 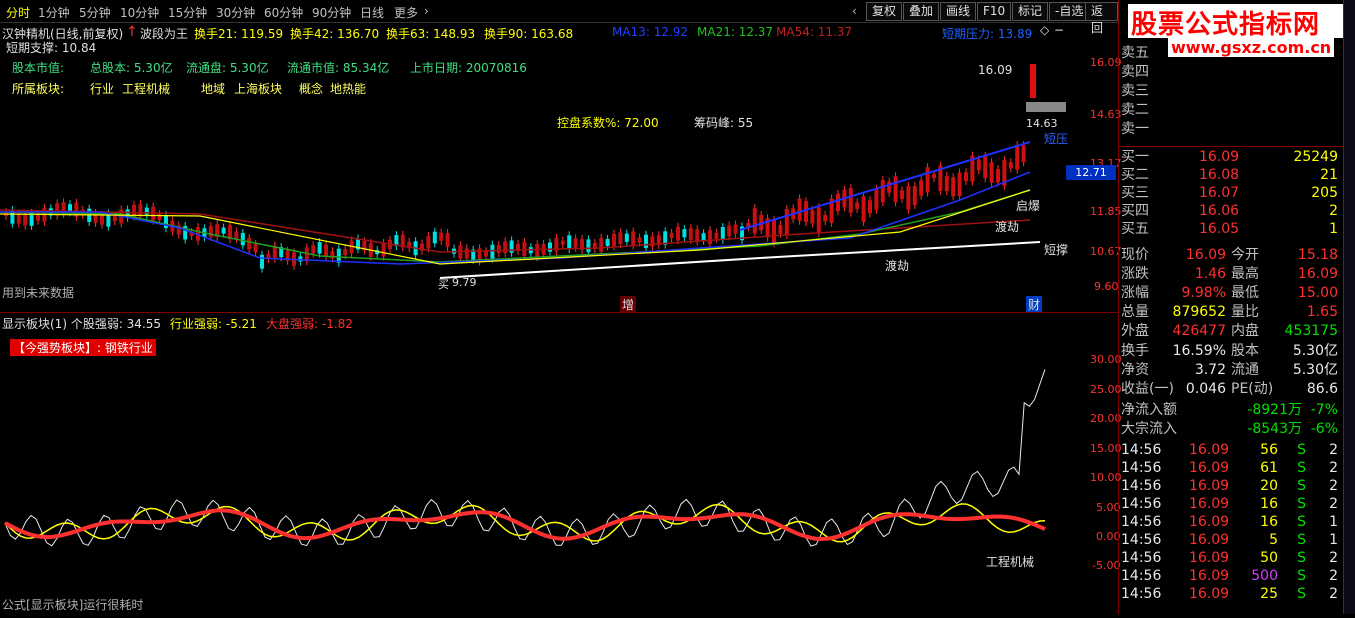 What do you see at coordinates (1269, 558) in the screenshot?
I see `tick-volume: 50` at bounding box center [1269, 558].